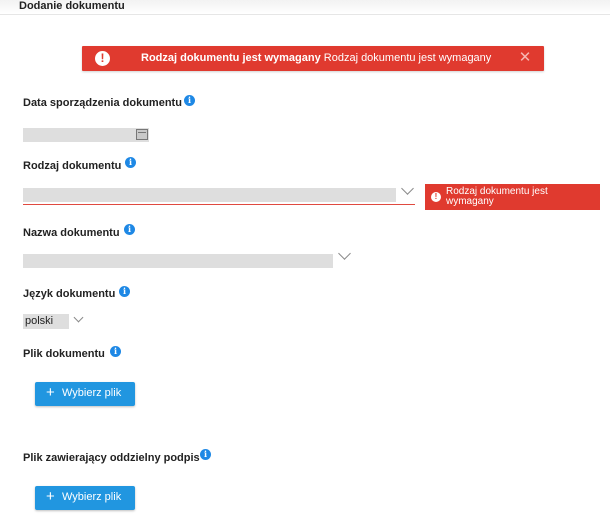 Image resolution: width=610 pixels, height=523 pixels. I want to click on date-label: Data sporządzenia dokumentu, so click(102, 103).